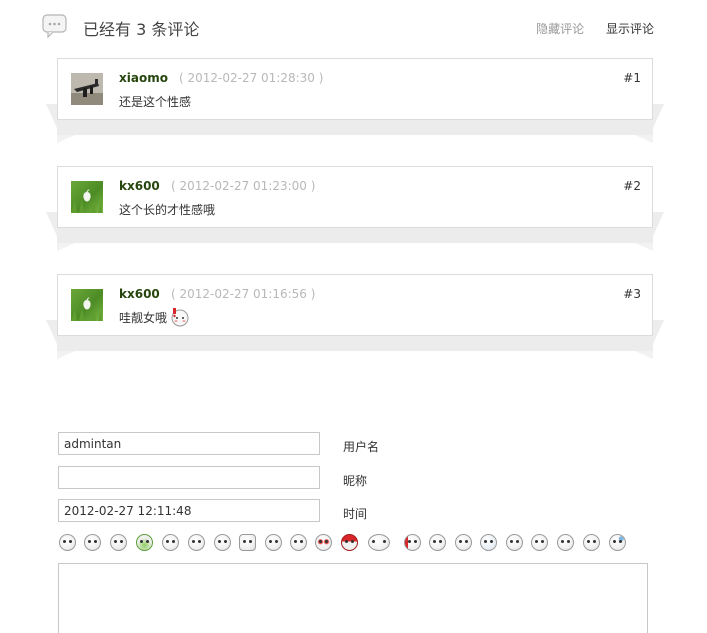 Image resolution: width=707 pixels, height=633 pixels. Describe the element at coordinates (488, 542) in the screenshot. I see `crying-smiley-icon` at that location.